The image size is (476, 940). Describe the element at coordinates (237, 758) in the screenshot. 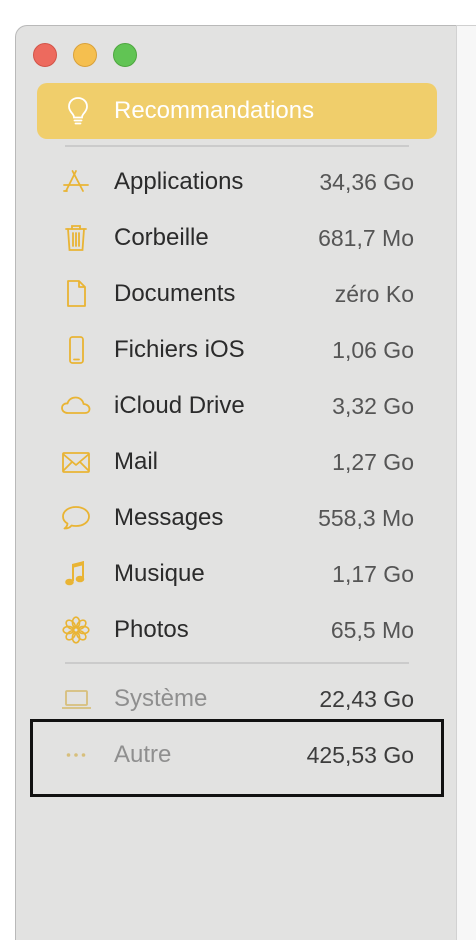

I see `highlight-box` at that location.